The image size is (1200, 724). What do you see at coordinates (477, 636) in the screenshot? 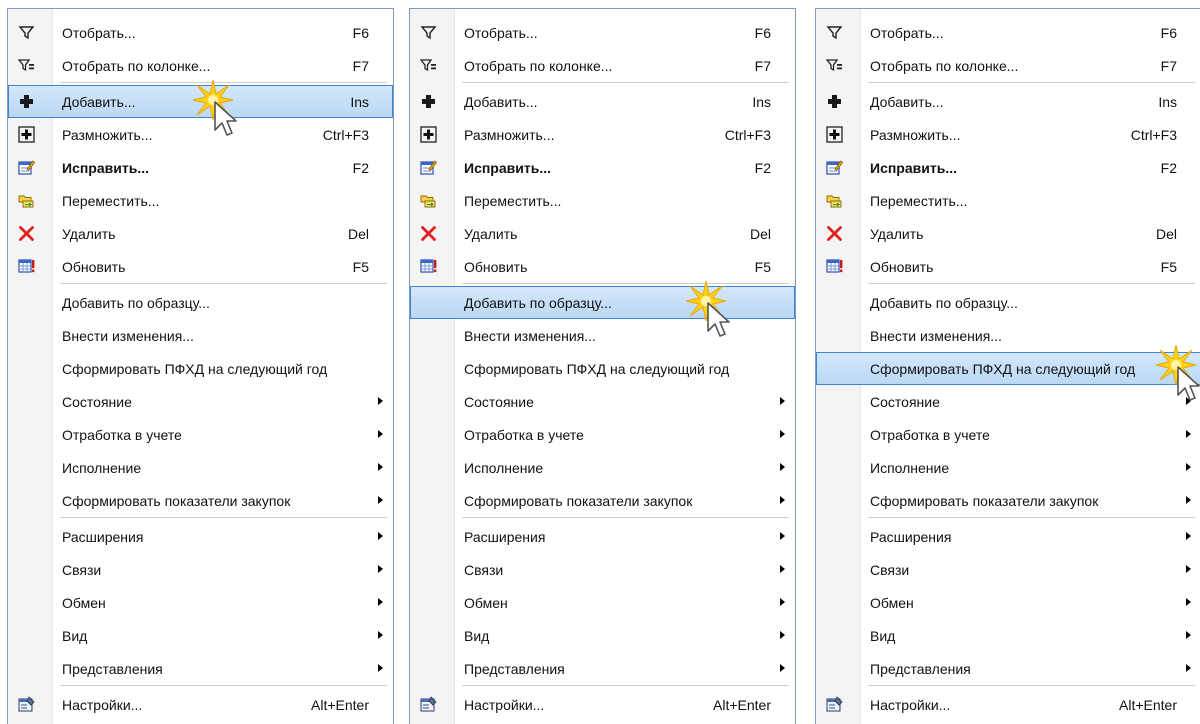
I see `menu-item-label: Вид` at bounding box center [477, 636].